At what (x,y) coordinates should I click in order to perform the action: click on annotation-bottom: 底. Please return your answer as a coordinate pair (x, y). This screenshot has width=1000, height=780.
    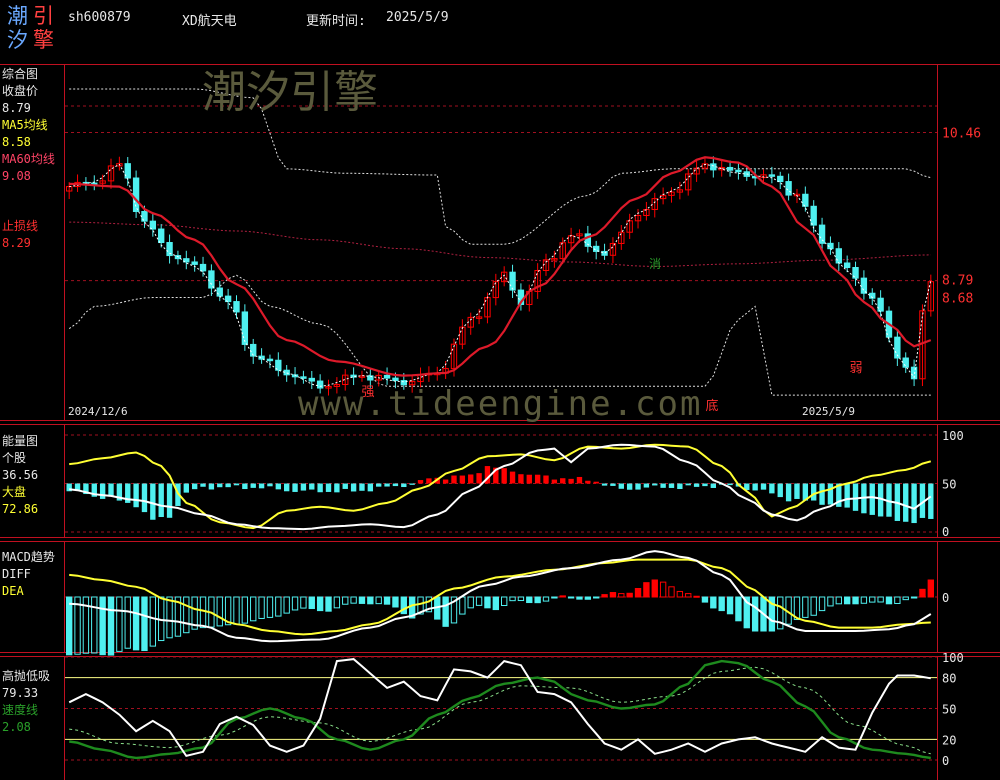
    Looking at the image, I should click on (711, 406).